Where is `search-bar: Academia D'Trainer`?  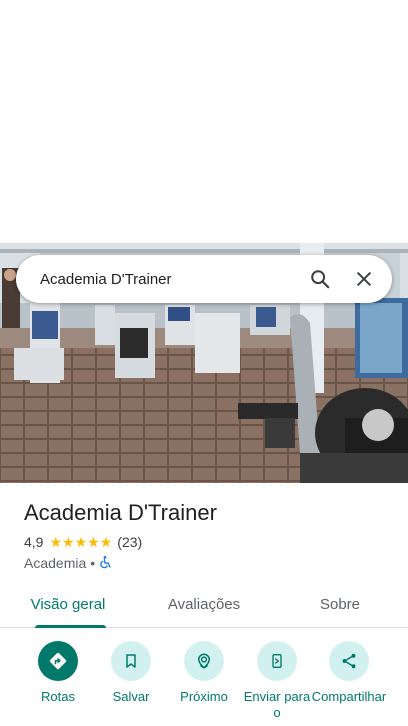 search-bar: Academia D'Trainer is located at coordinates (204, 279).